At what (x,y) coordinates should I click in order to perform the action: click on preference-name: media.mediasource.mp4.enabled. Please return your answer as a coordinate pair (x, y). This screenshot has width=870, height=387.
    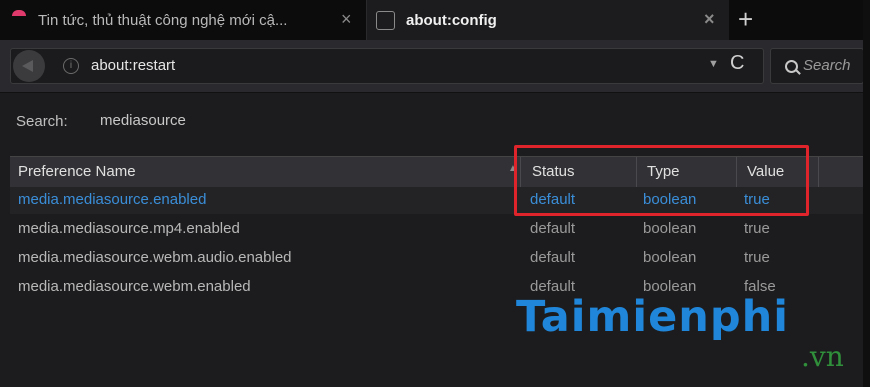
    Looking at the image, I should click on (129, 228).